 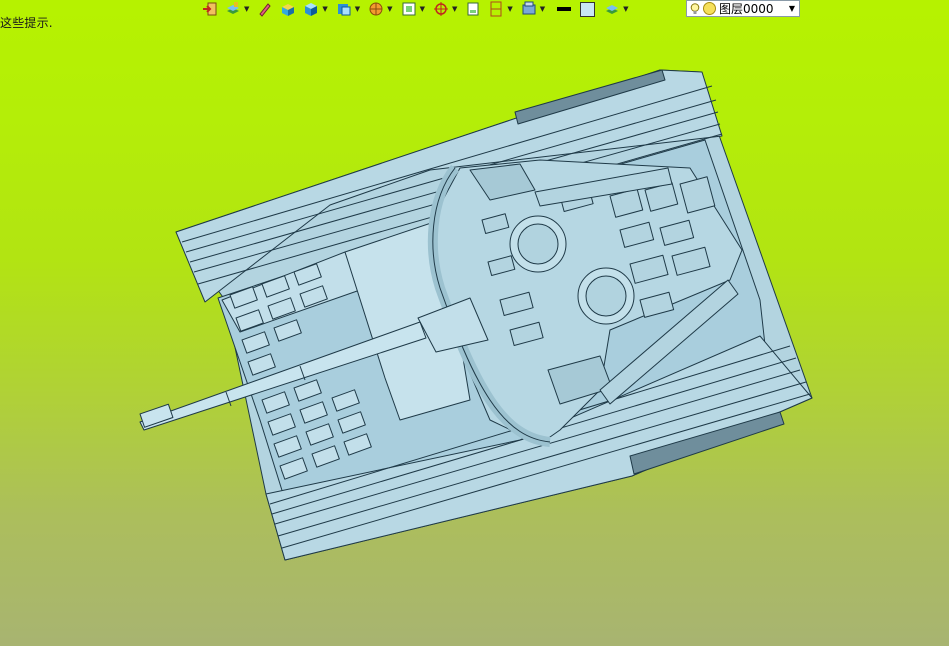 What do you see at coordinates (265, 9) in the screenshot?
I see `pencil-icon` at bounding box center [265, 9].